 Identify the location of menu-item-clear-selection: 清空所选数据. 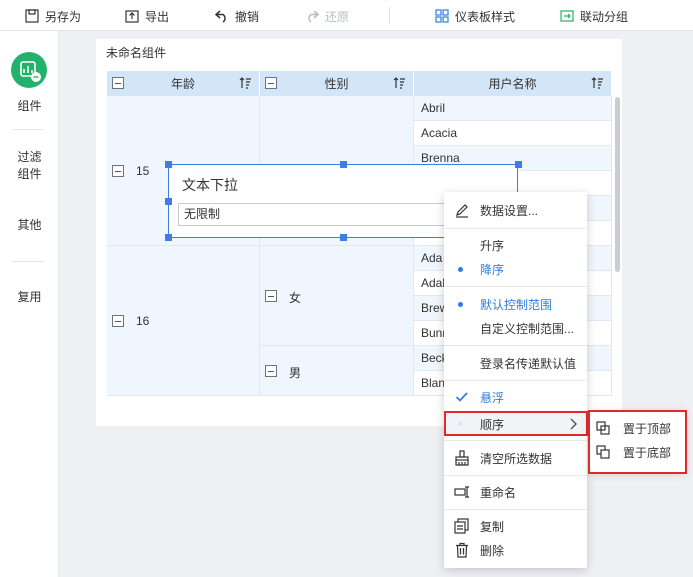
(515, 458).